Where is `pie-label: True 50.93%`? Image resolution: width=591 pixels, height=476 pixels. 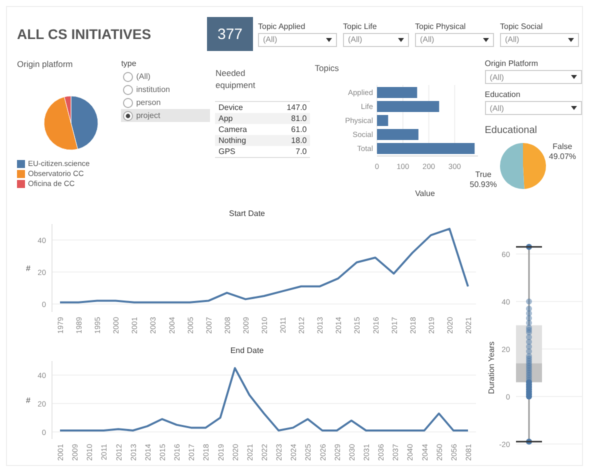
pie-label: True 50.93% is located at coordinates (483, 180).